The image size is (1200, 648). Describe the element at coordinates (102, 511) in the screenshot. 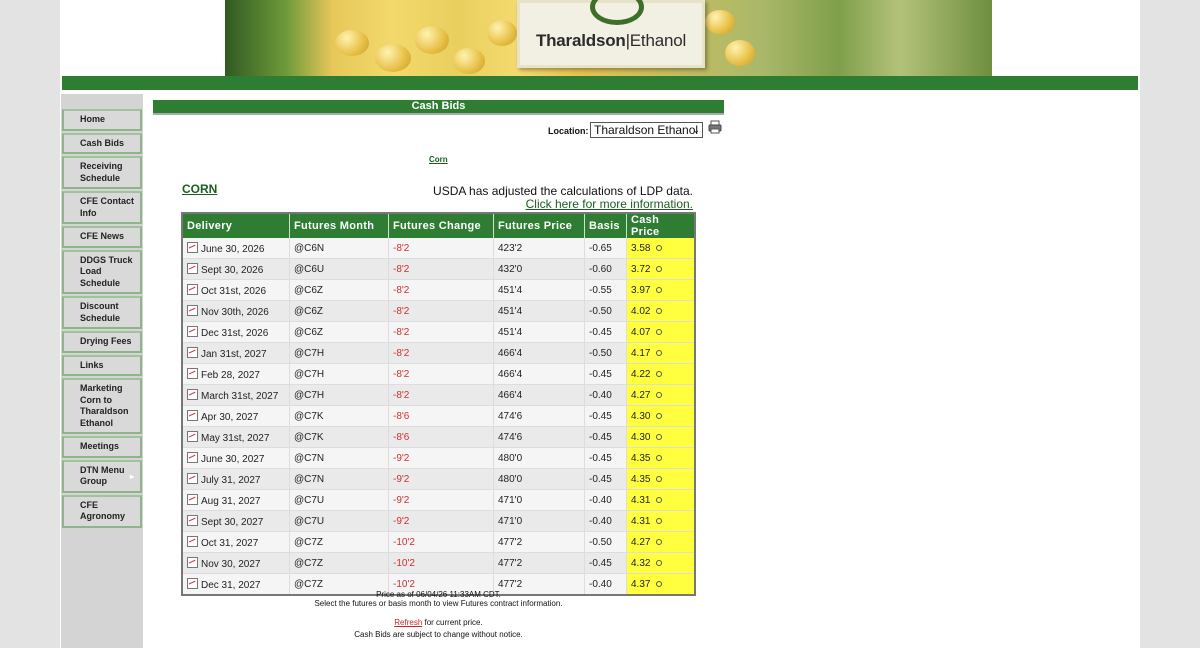

I see `sidebar-item-cfe-agronomy: CFE Agronomy` at that location.